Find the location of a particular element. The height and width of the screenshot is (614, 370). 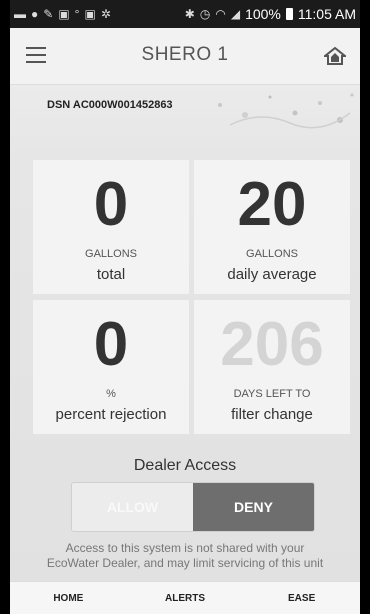

bottom-navigation: HOME ALERTS EASE is located at coordinates (185, 597).